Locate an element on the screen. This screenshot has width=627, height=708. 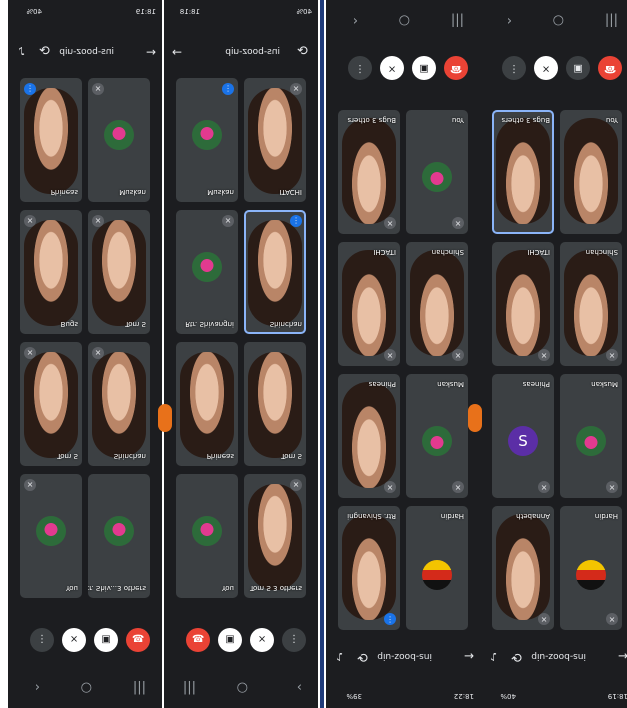
participant-tile: ⨯ Bugs 3 others is located at coordinates (369, 172).